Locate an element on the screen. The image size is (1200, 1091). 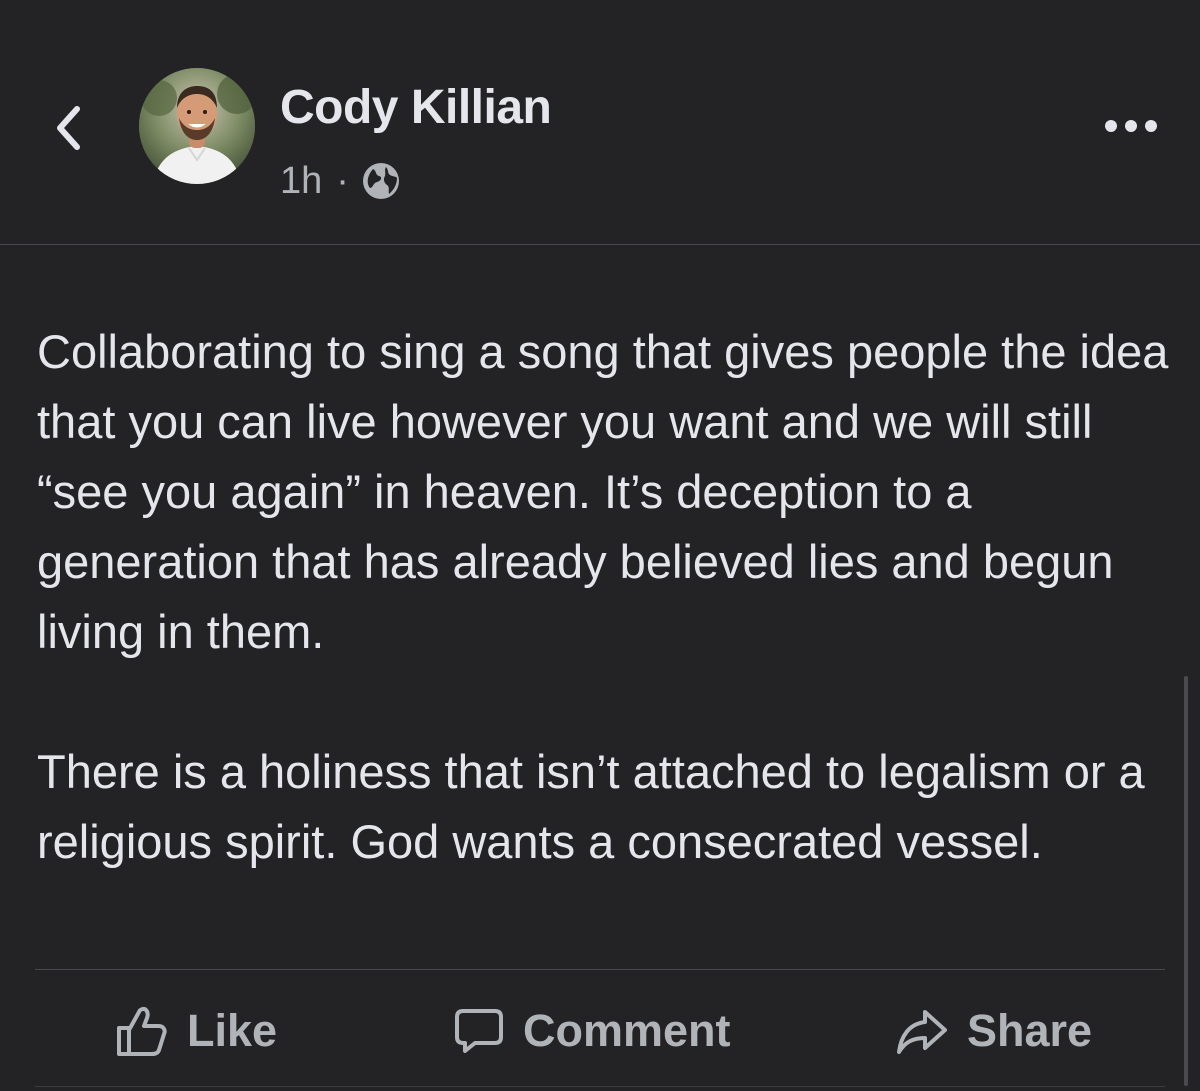
post-actions: Like Comment Share is located at coordinates (600, 1031).